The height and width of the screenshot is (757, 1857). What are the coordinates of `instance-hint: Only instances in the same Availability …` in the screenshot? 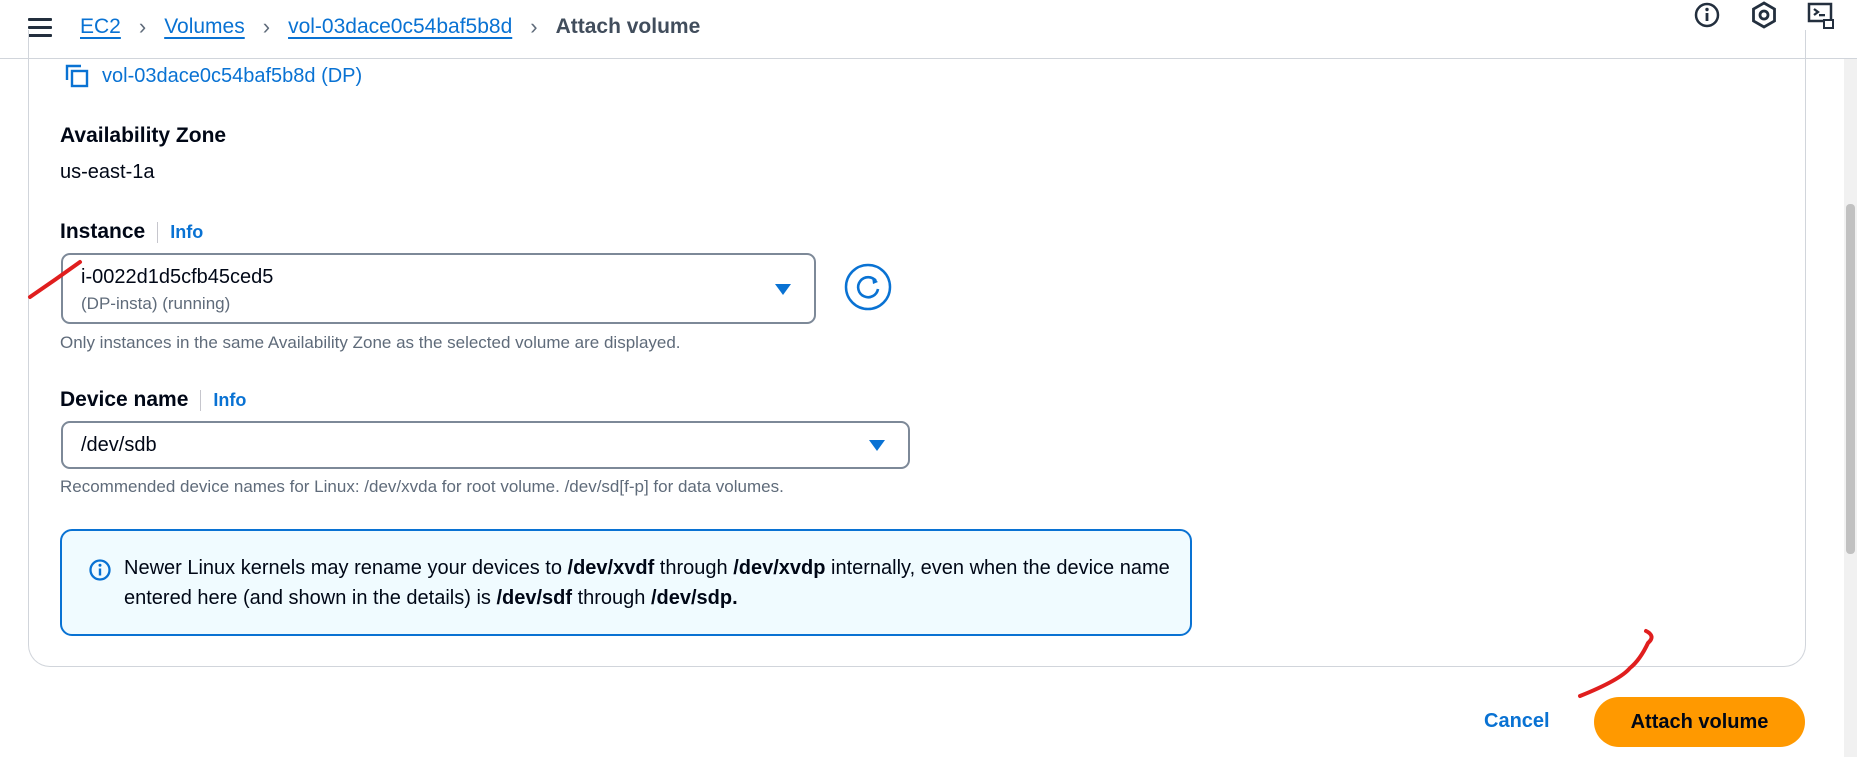 It's located at (370, 342).